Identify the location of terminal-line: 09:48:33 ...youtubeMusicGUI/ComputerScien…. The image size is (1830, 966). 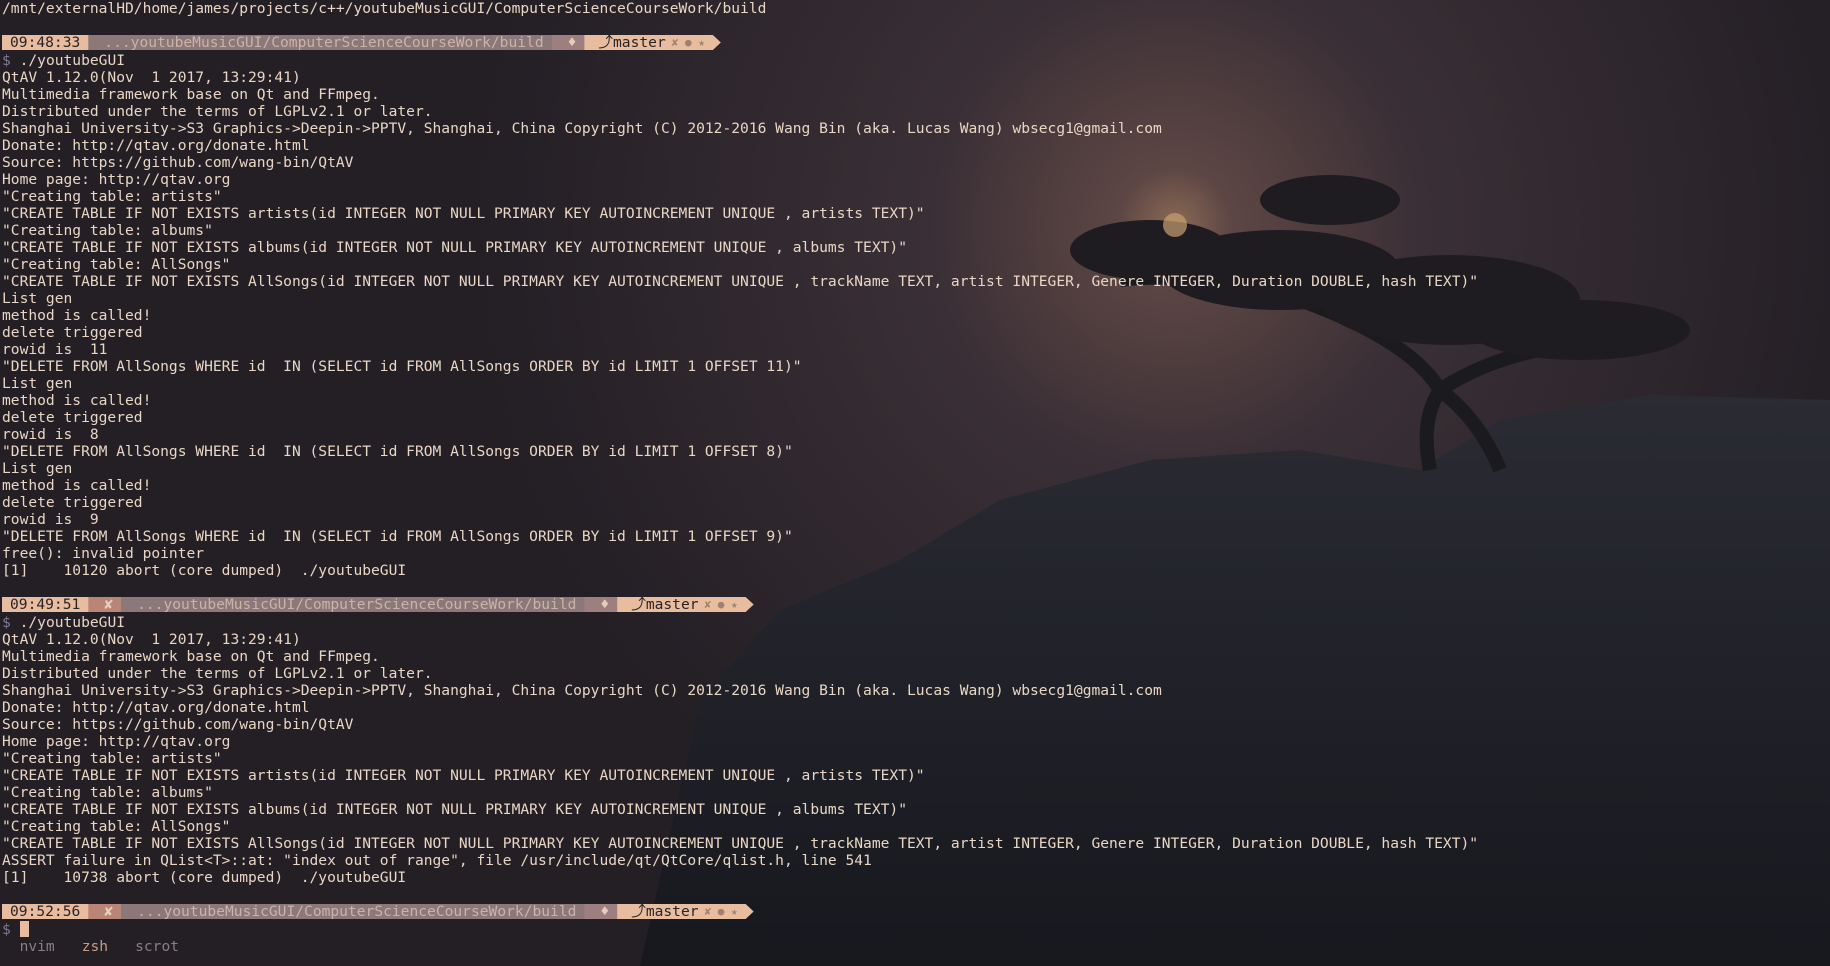
(740, 43).